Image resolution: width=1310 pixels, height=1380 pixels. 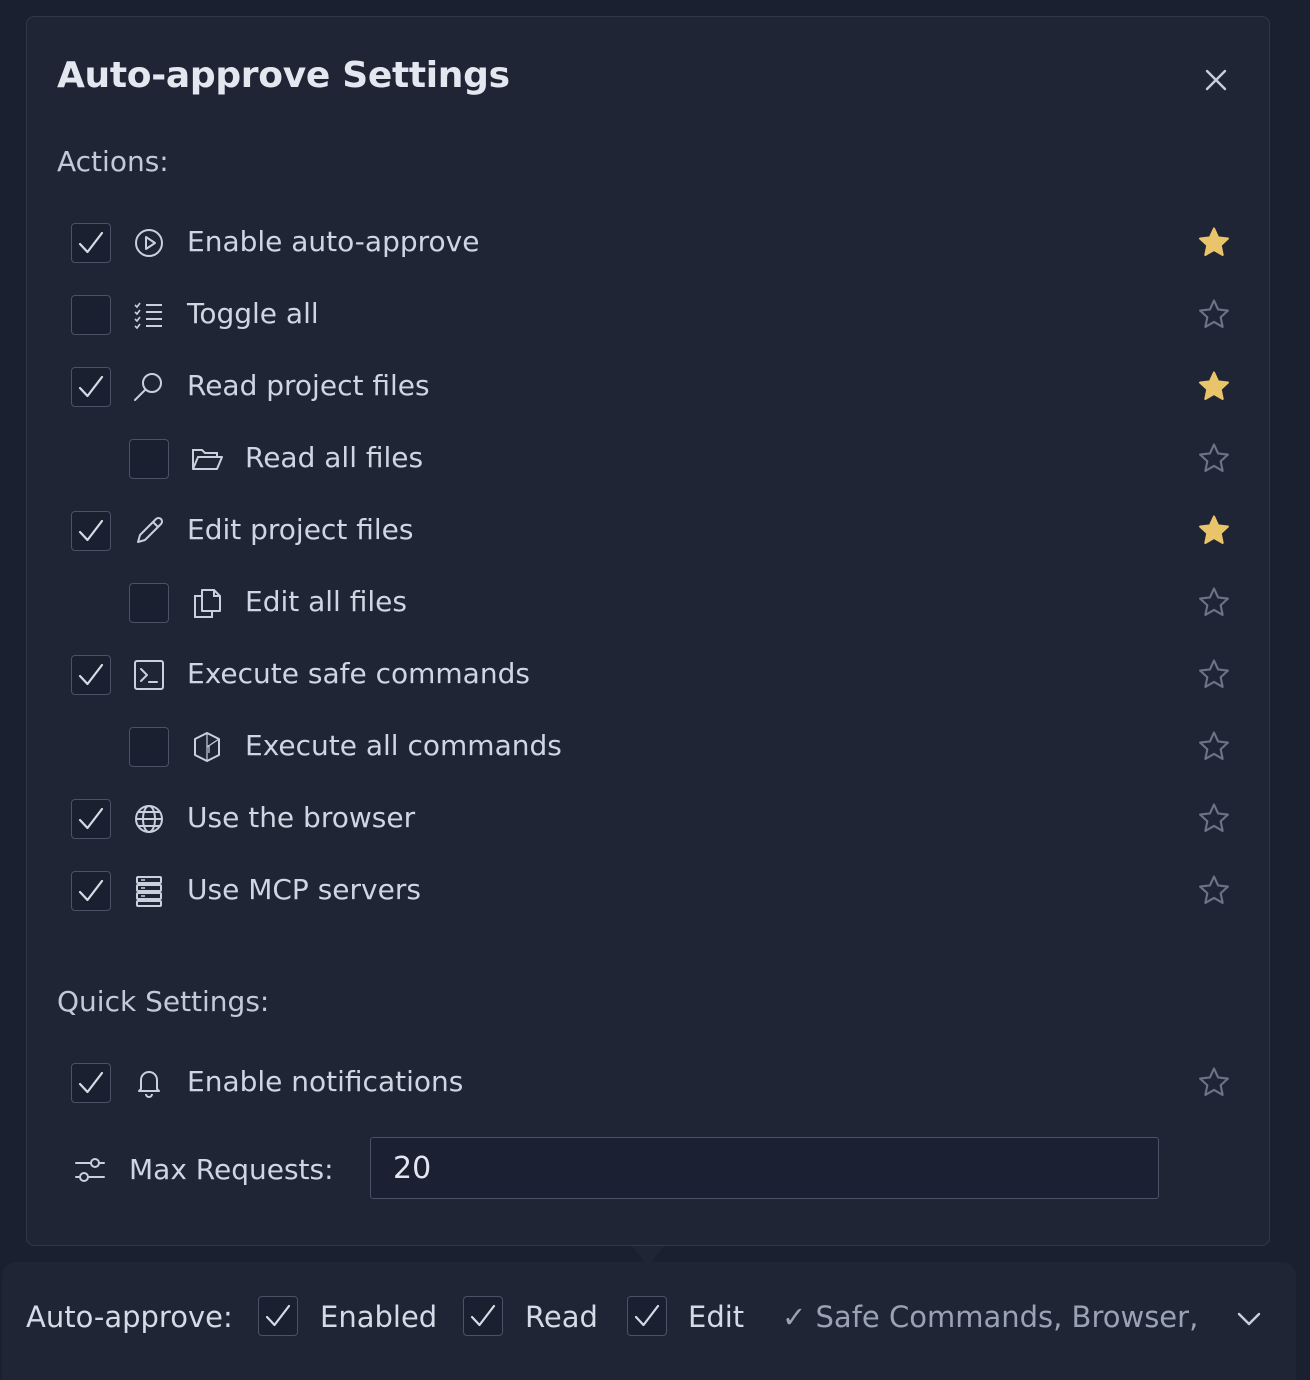 I want to click on action-label: Read project files, so click(x=308, y=385).